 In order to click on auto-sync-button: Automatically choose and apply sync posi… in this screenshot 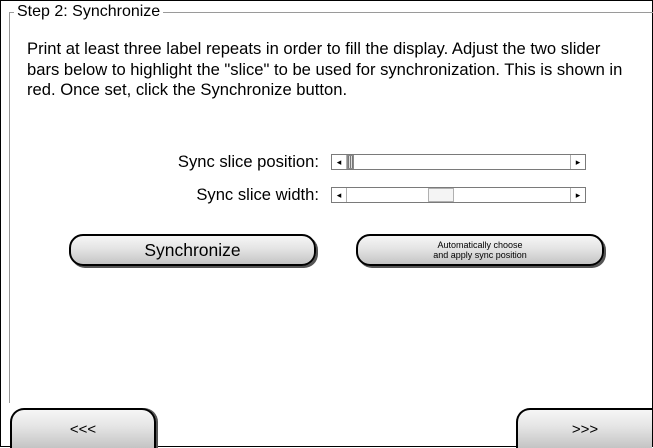, I will do `click(480, 250)`.